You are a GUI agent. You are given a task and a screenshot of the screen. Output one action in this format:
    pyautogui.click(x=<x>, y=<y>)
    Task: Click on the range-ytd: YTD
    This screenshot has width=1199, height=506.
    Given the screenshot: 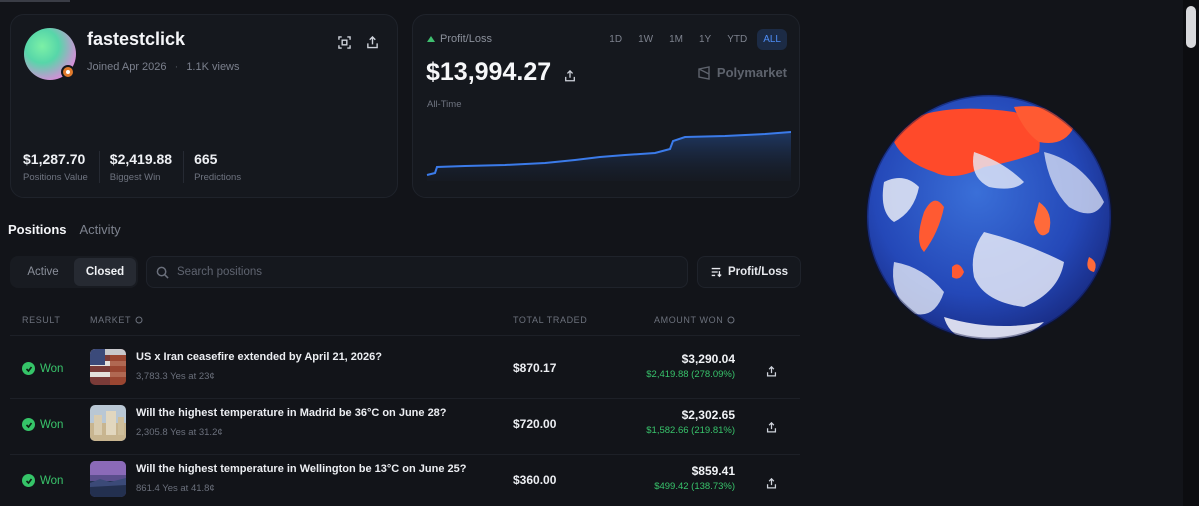 What is the action you would take?
    pyautogui.click(x=737, y=39)
    